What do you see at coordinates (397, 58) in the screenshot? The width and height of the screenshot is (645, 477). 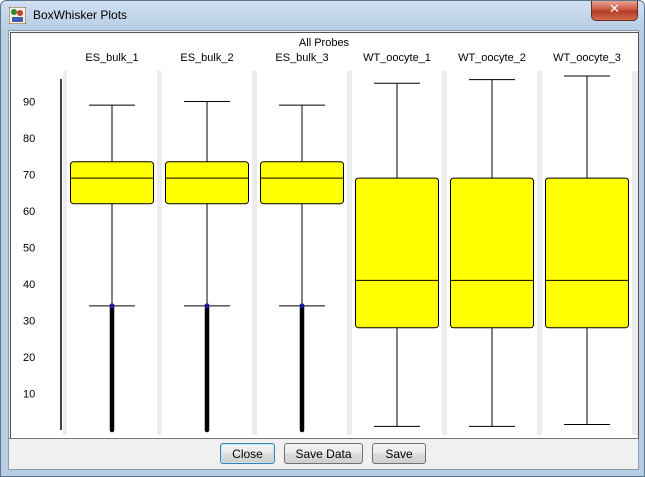 I see `category-label: WT_oocyte_1` at bounding box center [397, 58].